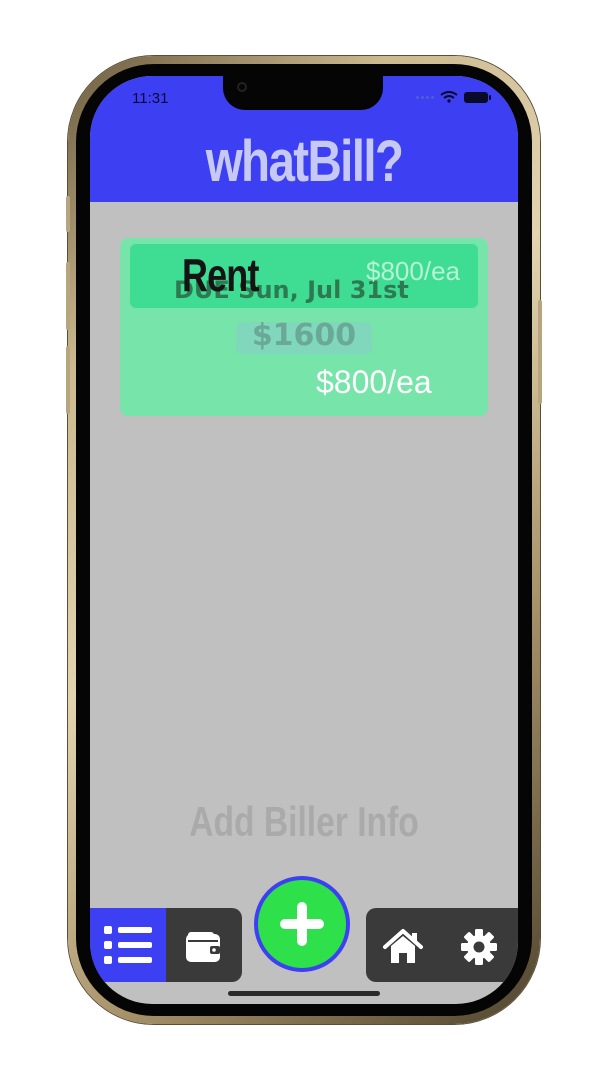 The image size is (608, 1080). I want to click on app-header: 11:31 whatBill?, so click(304, 139).